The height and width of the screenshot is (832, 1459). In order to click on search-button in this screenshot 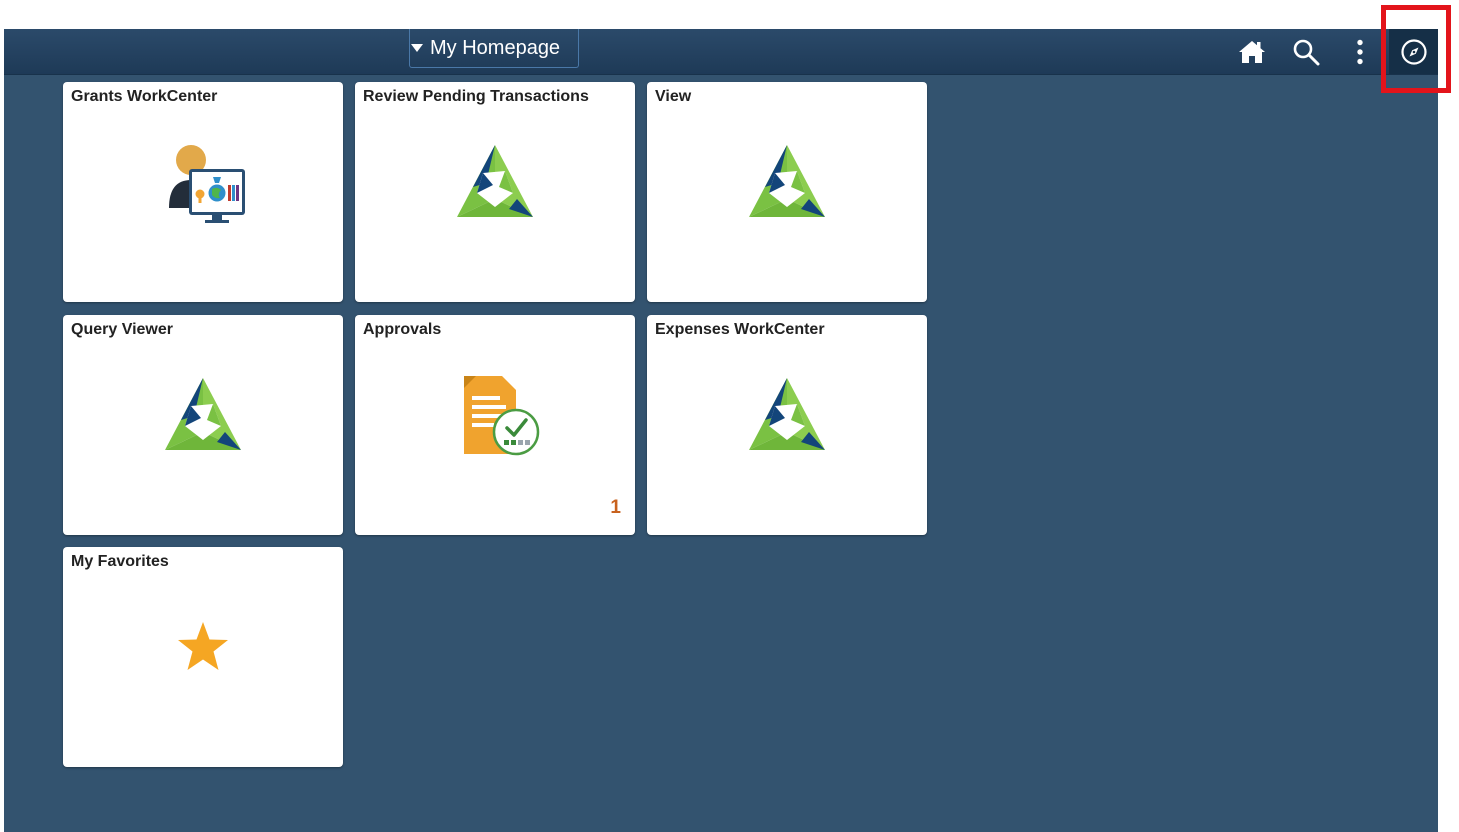, I will do `click(1306, 52)`.